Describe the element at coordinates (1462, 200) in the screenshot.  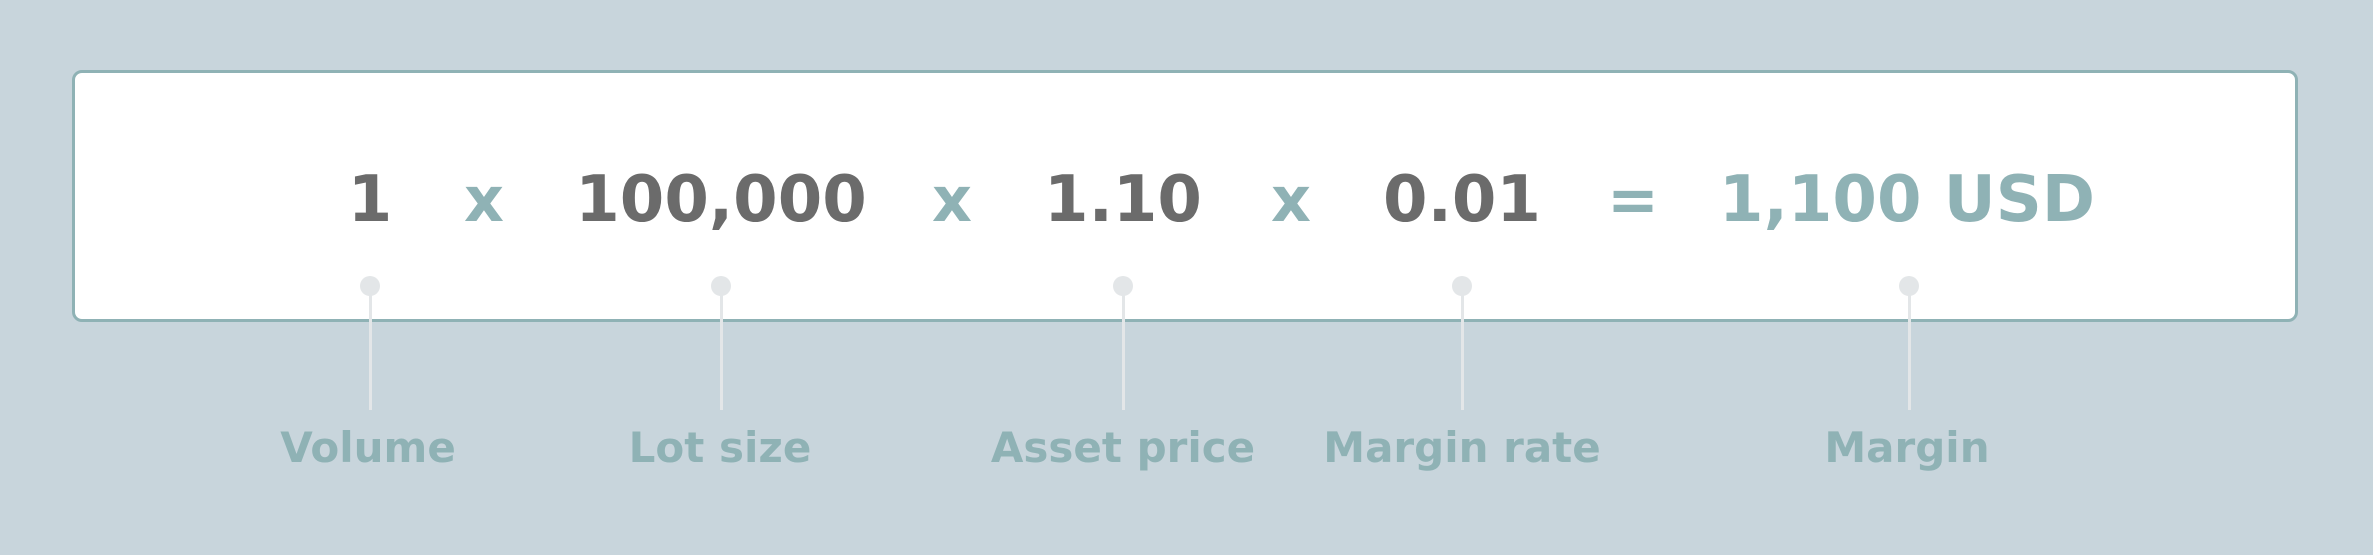
I see `term-margin-rate-value: 0.01` at that location.